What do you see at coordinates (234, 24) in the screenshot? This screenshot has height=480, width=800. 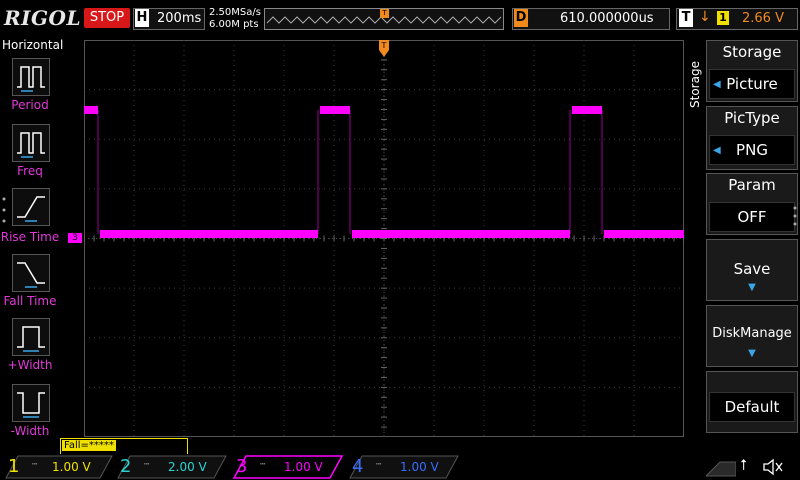 I see `memory-depth: 6.00M pts` at bounding box center [234, 24].